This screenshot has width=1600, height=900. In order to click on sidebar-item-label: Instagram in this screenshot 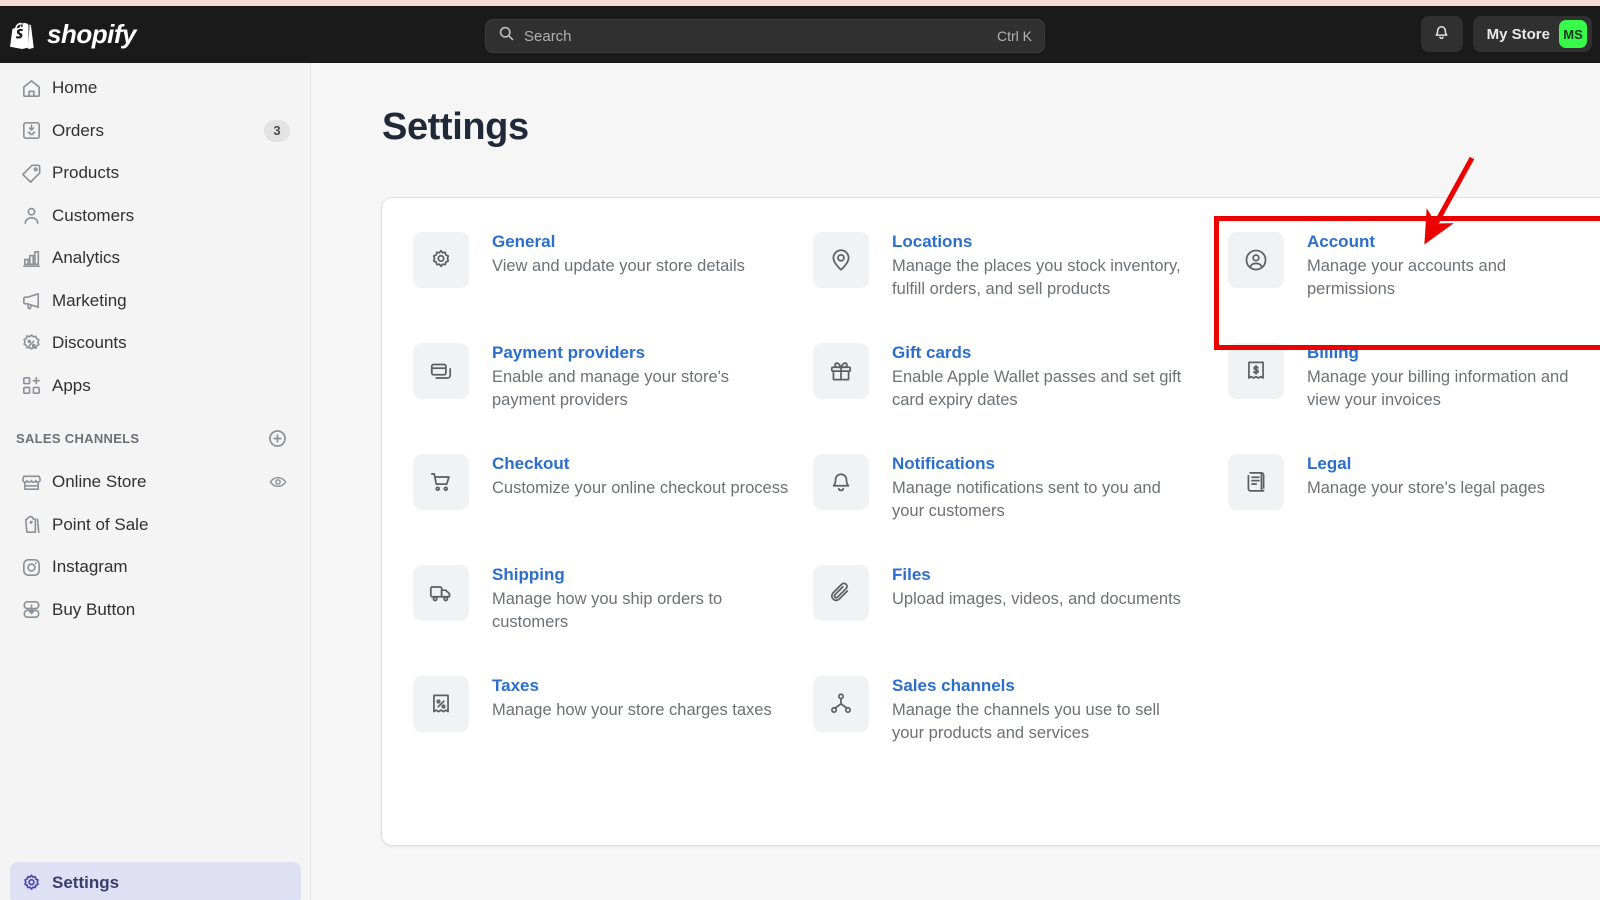, I will do `click(90, 567)`.